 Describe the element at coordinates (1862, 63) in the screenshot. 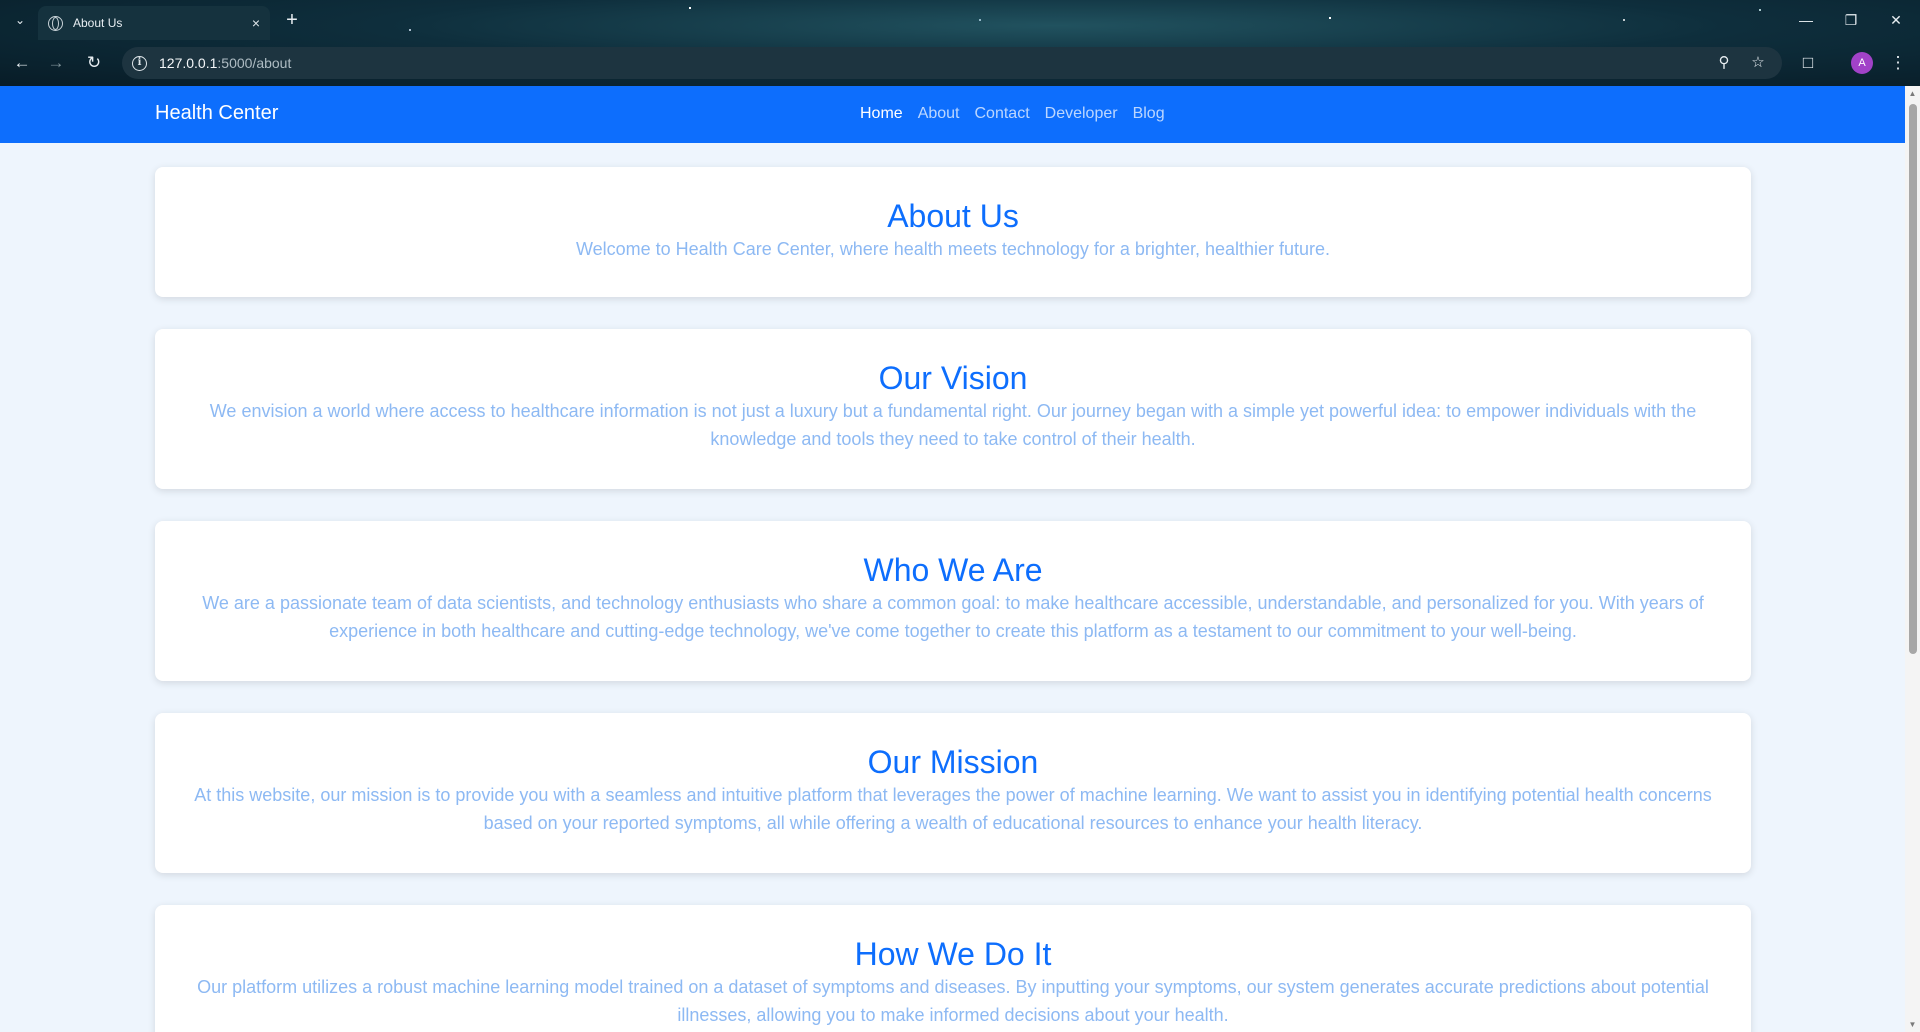

I see `avatar: A` at that location.